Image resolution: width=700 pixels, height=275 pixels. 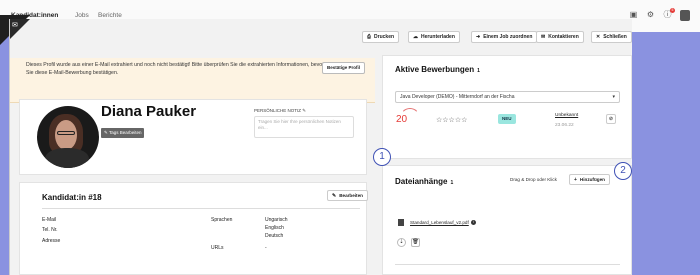 What do you see at coordinates (435, 69) in the screenshot?
I see `applications-title-text: Aktive Bewerbungen` at bounding box center [435, 69].